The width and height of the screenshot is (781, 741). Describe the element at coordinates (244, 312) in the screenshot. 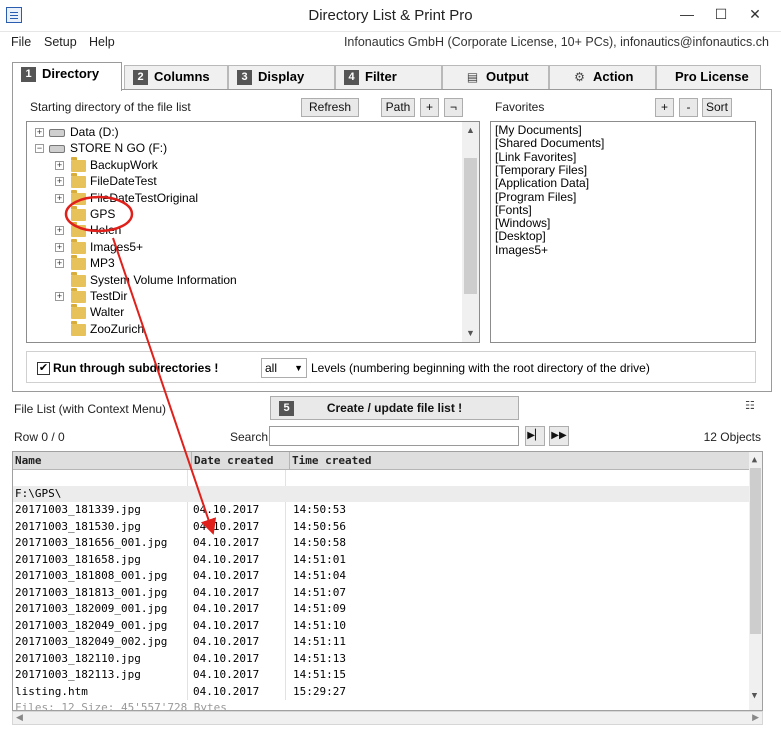

I see `tree-node: Walter` at that location.